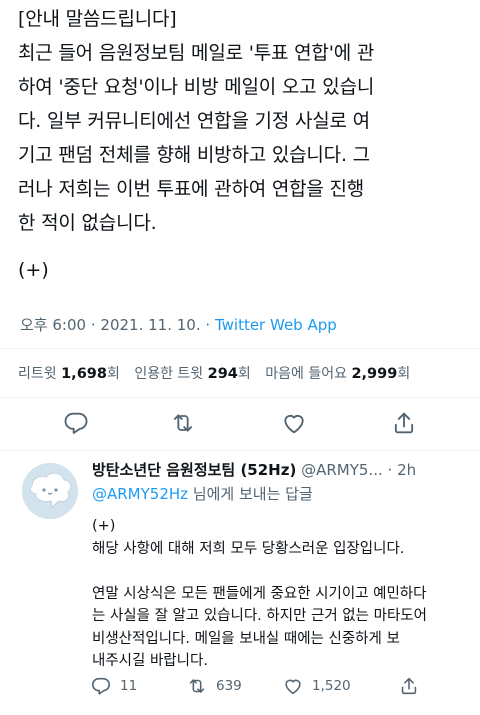 This screenshot has width=480, height=715. I want to click on quotes-label: 인용한 트윗, so click(169, 374).